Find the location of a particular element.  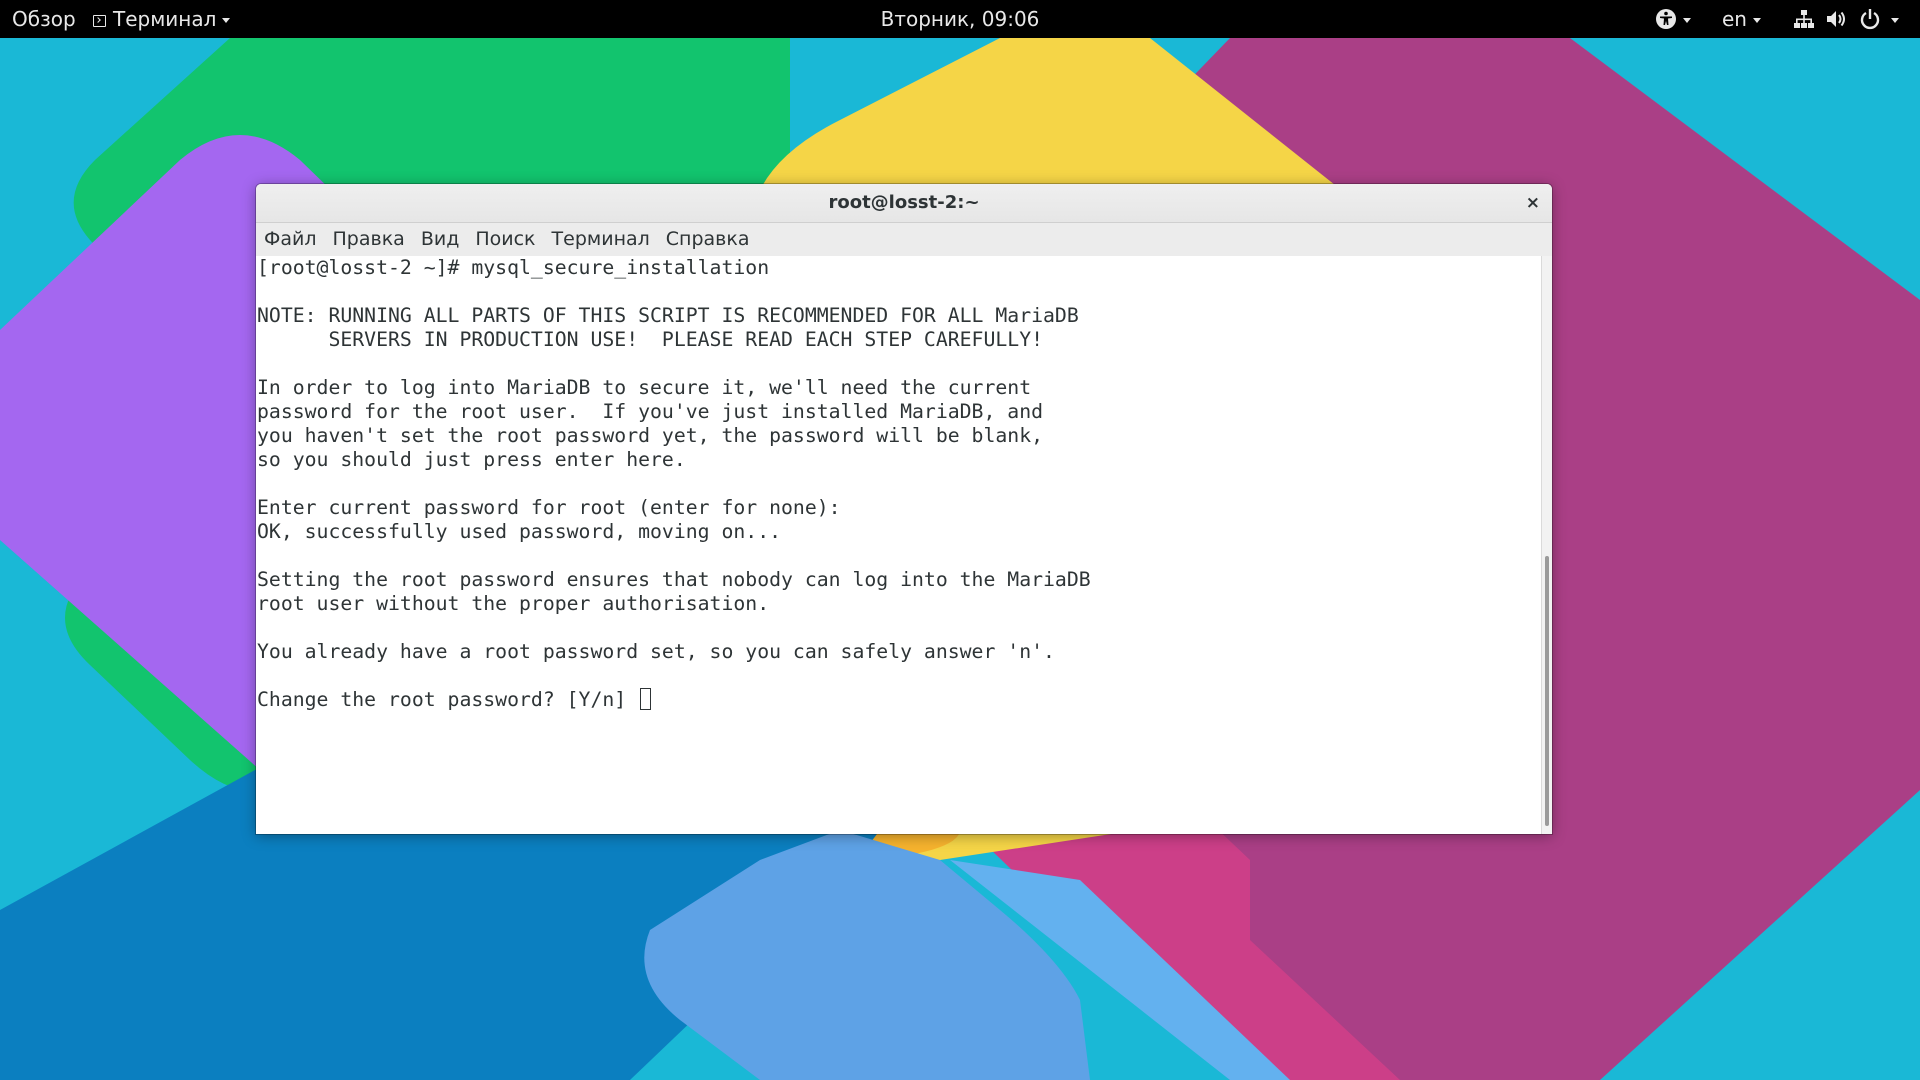

terminal-cursor is located at coordinates (646, 699).